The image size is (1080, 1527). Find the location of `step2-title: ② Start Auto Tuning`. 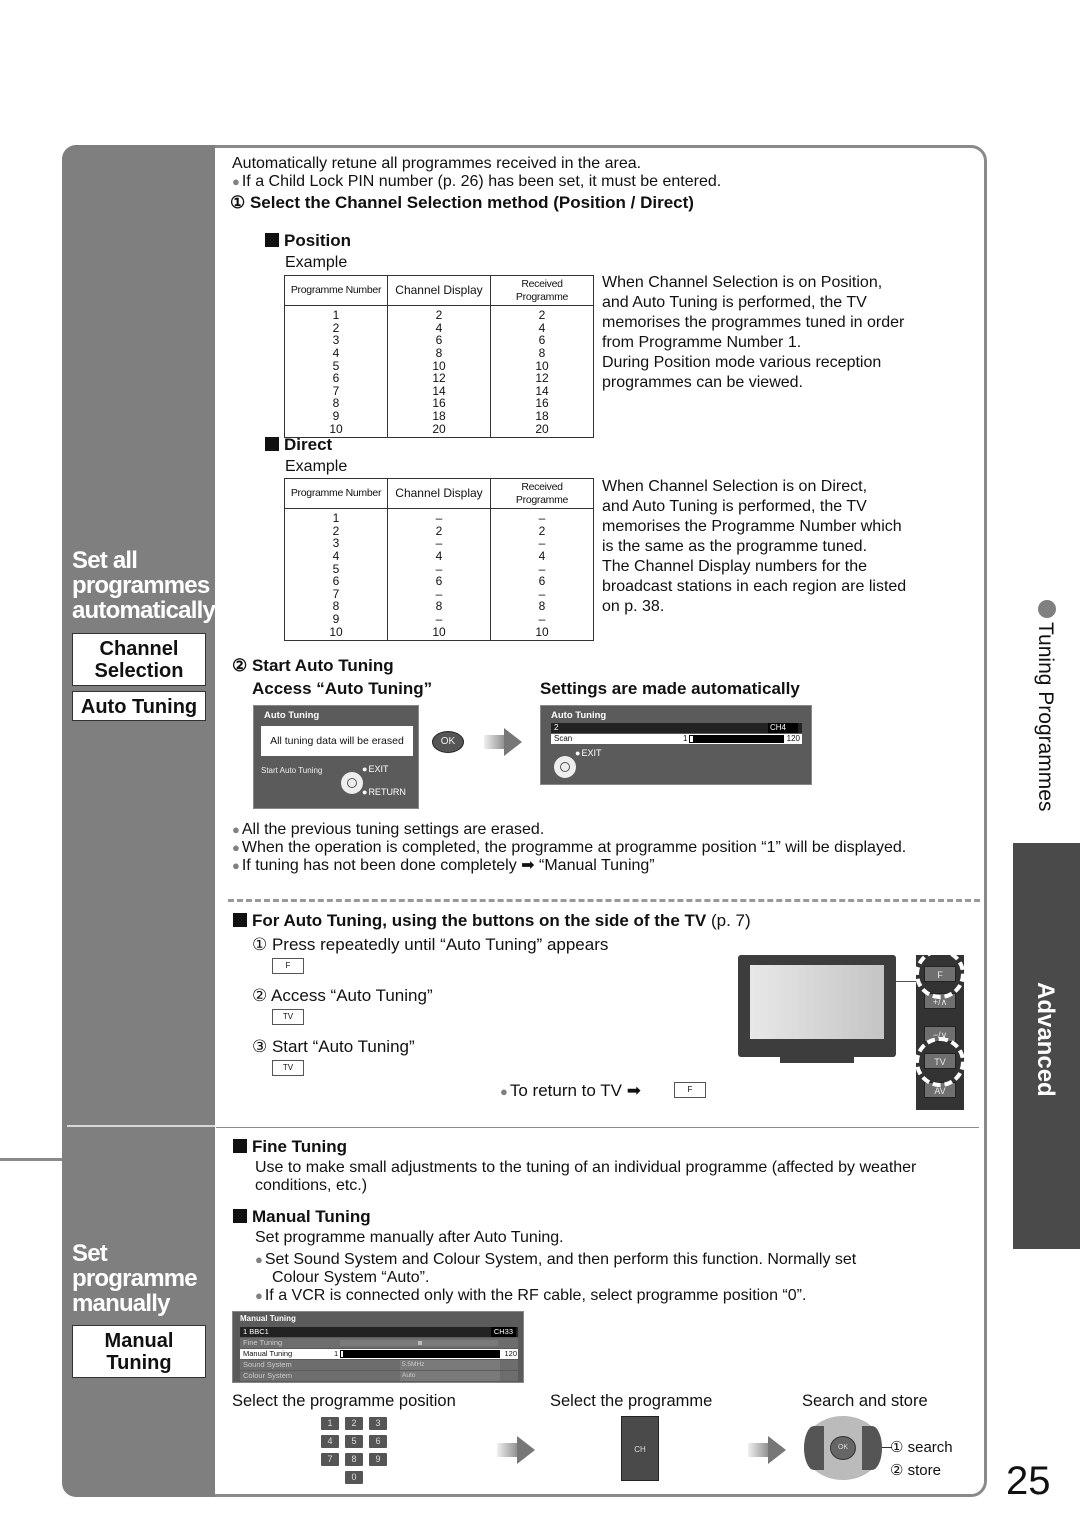

step2-title: ② Start Auto Tuning is located at coordinates (313, 665).